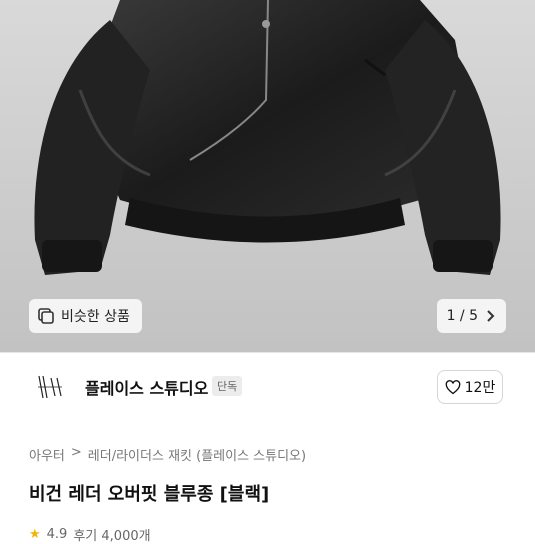 This screenshot has width=535, height=544. I want to click on breadcrumb-item-outer: 아우터, so click(47, 454).